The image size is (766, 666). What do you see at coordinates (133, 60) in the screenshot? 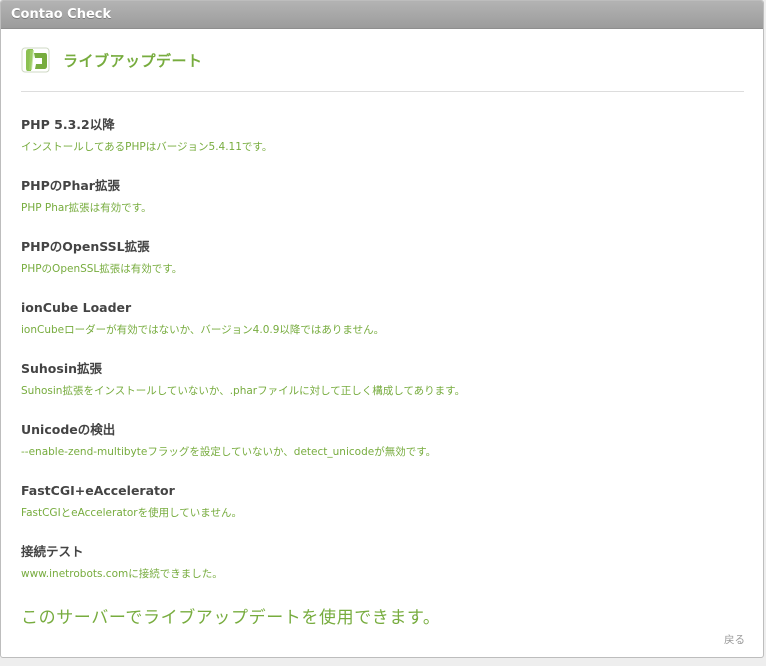
I see `page-title: ライブアップデート` at bounding box center [133, 60].